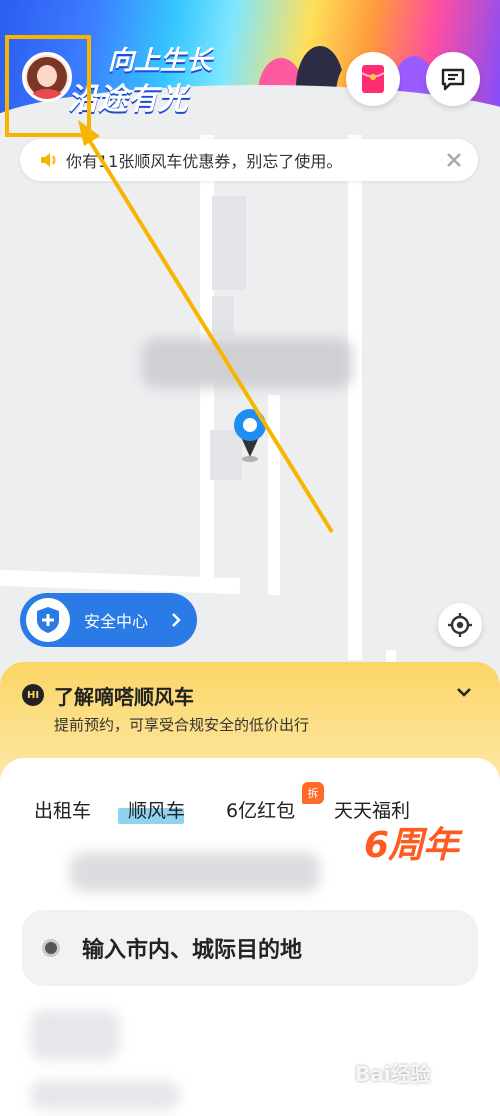 The width and height of the screenshot is (500, 1116). I want to click on banner-slogan-line1: 向上生长, so click(160, 61).